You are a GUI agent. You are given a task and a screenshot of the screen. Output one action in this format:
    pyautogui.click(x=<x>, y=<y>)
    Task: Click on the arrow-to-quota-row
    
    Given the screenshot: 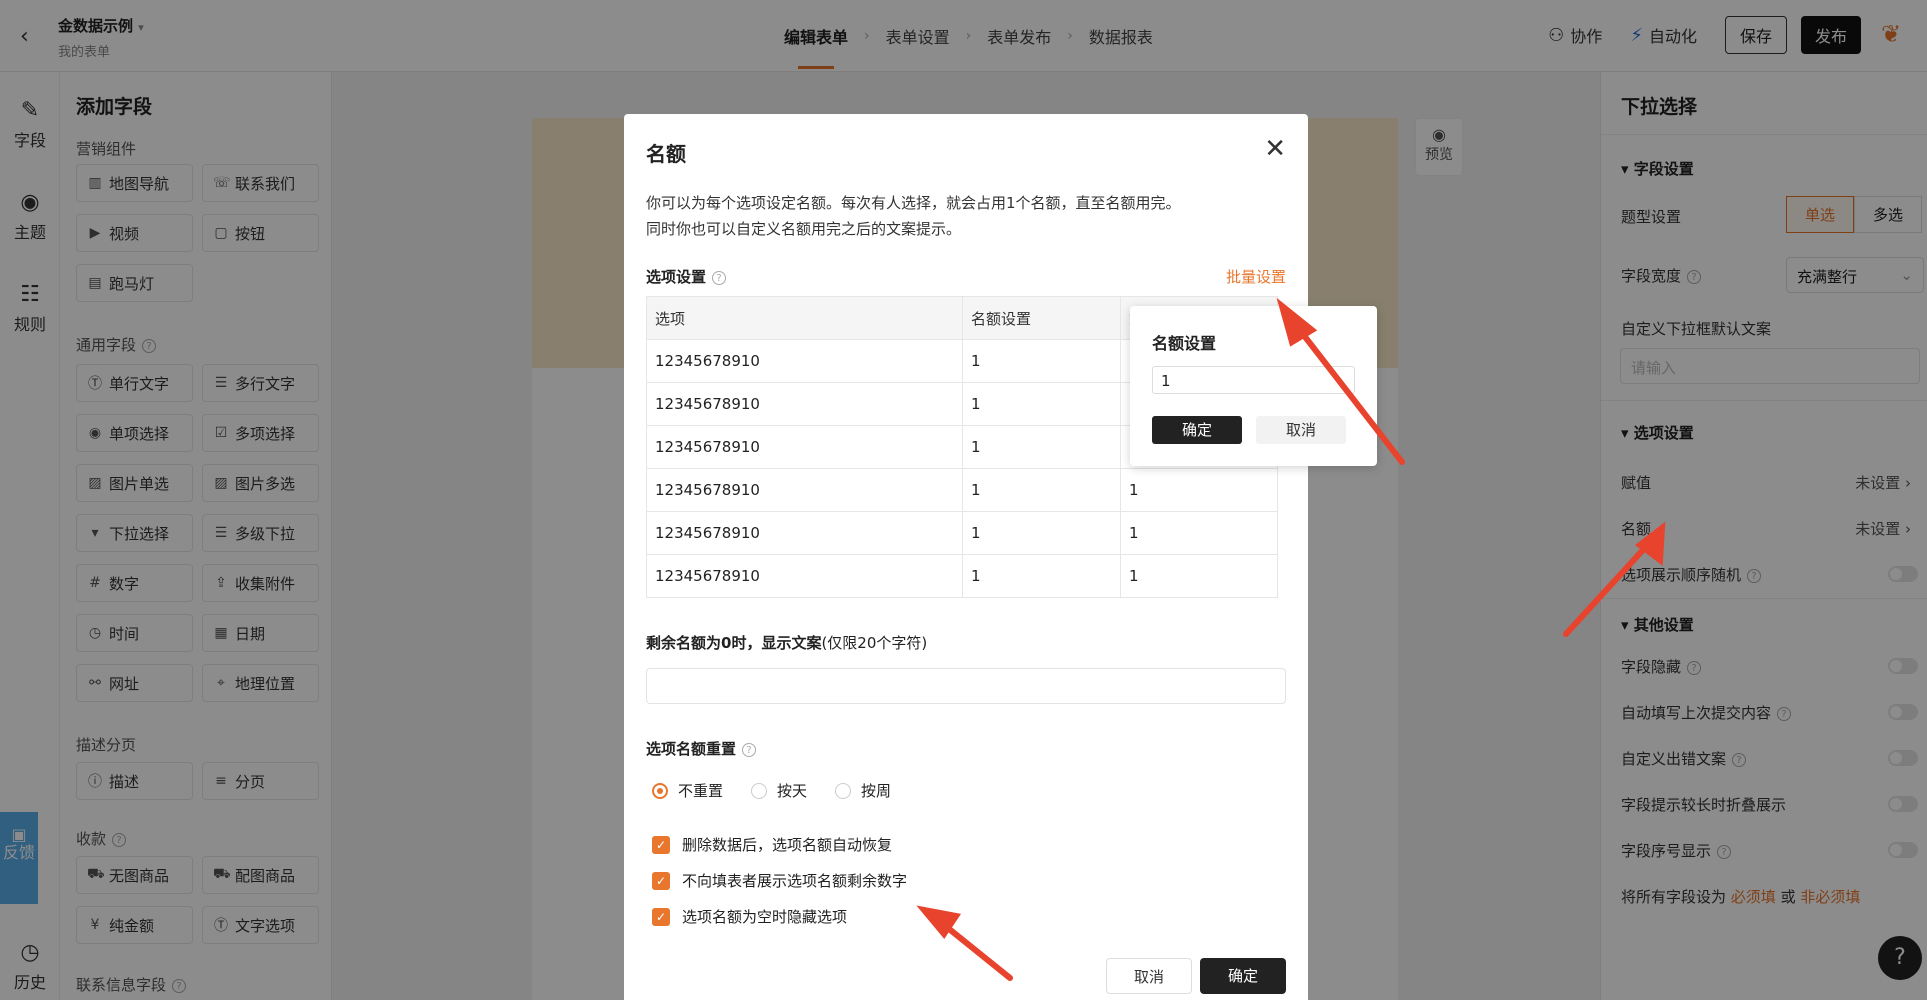 What is the action you would take?
    pyautogui.click(x=1609, y=587)
    